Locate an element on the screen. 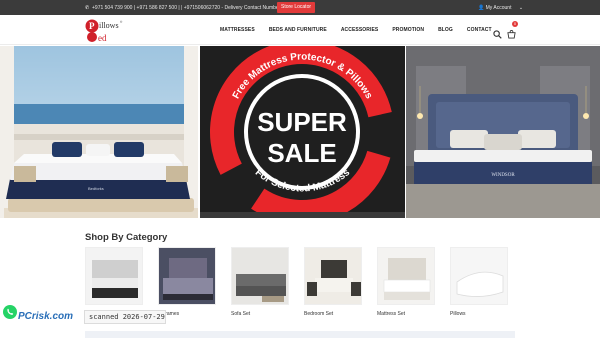 Image resolution: width=600 pixels, height=338 pixels. cart-count-badge: 0 is located at coordinates (515, 24).